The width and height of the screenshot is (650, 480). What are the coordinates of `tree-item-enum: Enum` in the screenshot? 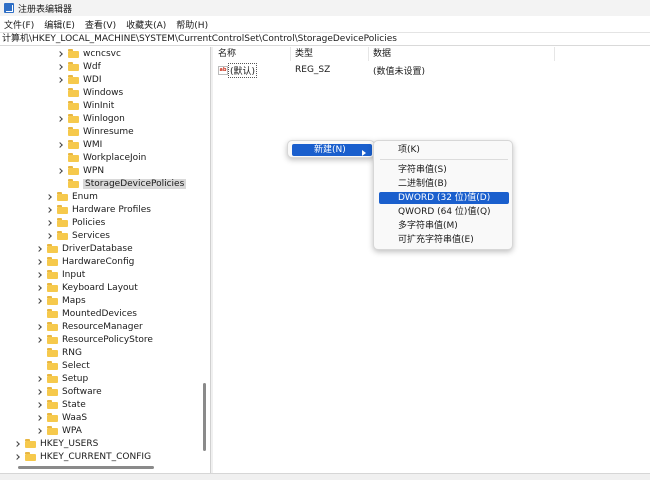 It's located at (72, 196).